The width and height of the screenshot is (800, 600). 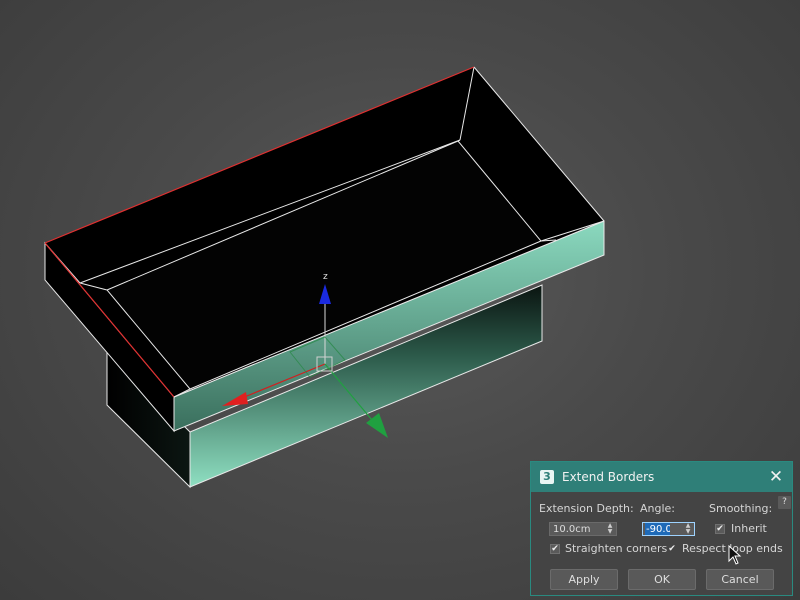 I want to click on dialog-titlebar: 3 Extend Borders ✕, so click(x=661, y=477).